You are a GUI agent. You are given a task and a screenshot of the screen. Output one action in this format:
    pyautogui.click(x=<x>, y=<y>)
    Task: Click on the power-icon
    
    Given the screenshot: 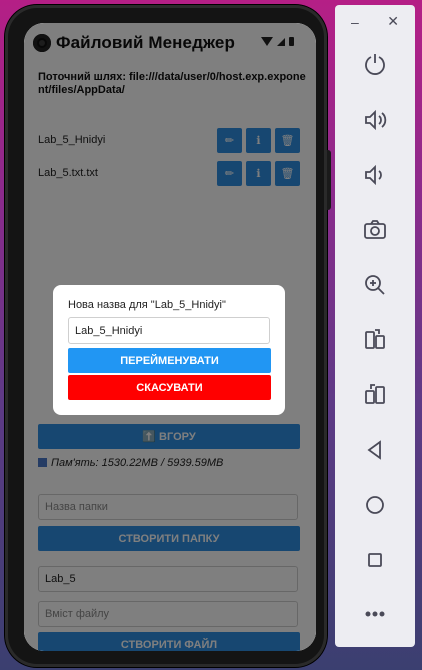 What is the action you would take?
    pyautogui.click(x=375, y=64)
    